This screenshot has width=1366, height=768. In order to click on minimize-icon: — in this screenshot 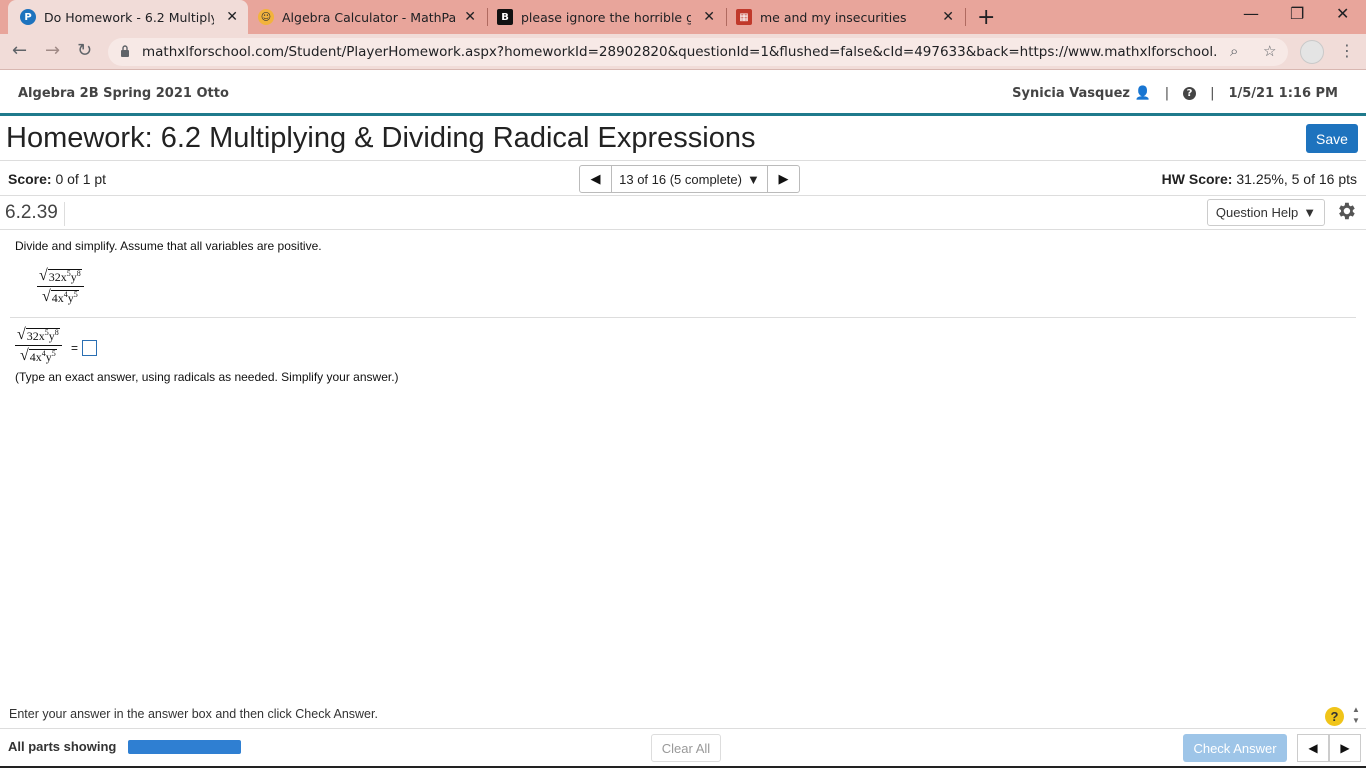, I will do `click(1251, 13)`.